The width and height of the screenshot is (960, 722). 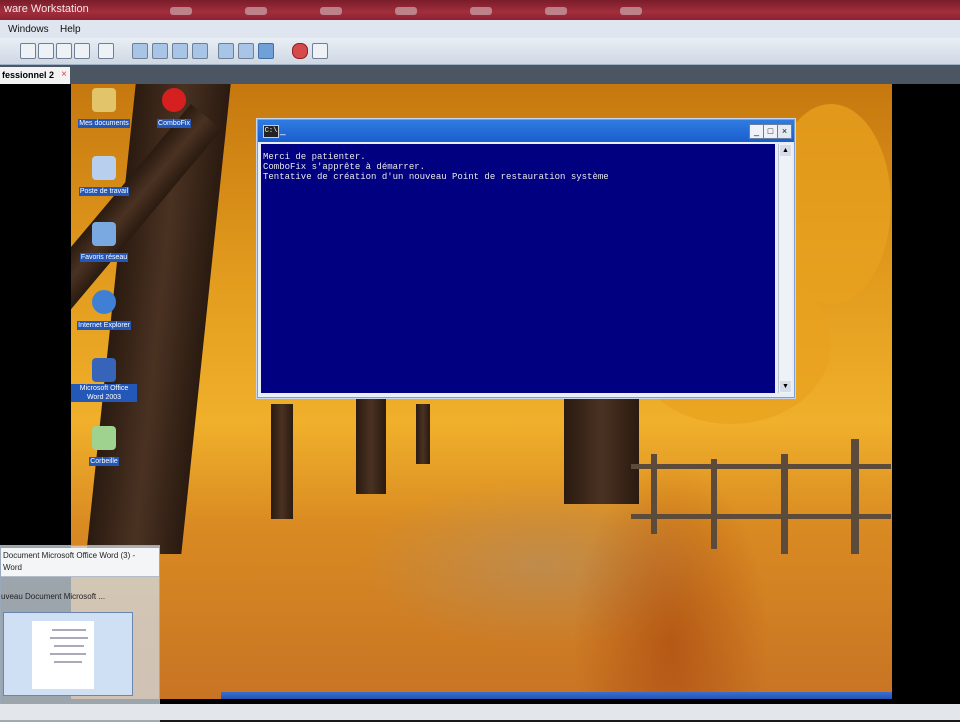 What do you see at coordinates (174, 123) in the screenshot?
I see `desktop-icon-label: ComboFix` at bounding box center [174, 123].